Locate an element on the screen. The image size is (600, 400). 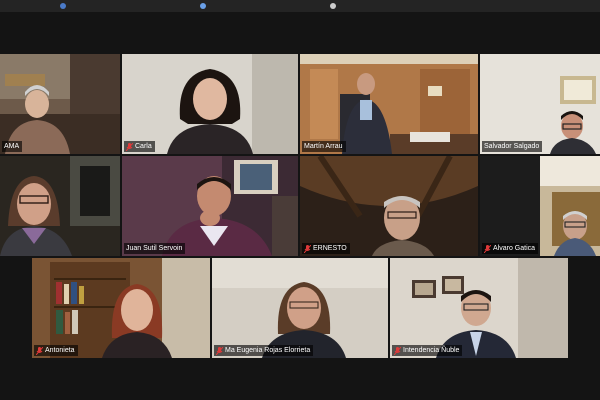
participant-name-label: Antonieta is located at coordinates (56, 350).